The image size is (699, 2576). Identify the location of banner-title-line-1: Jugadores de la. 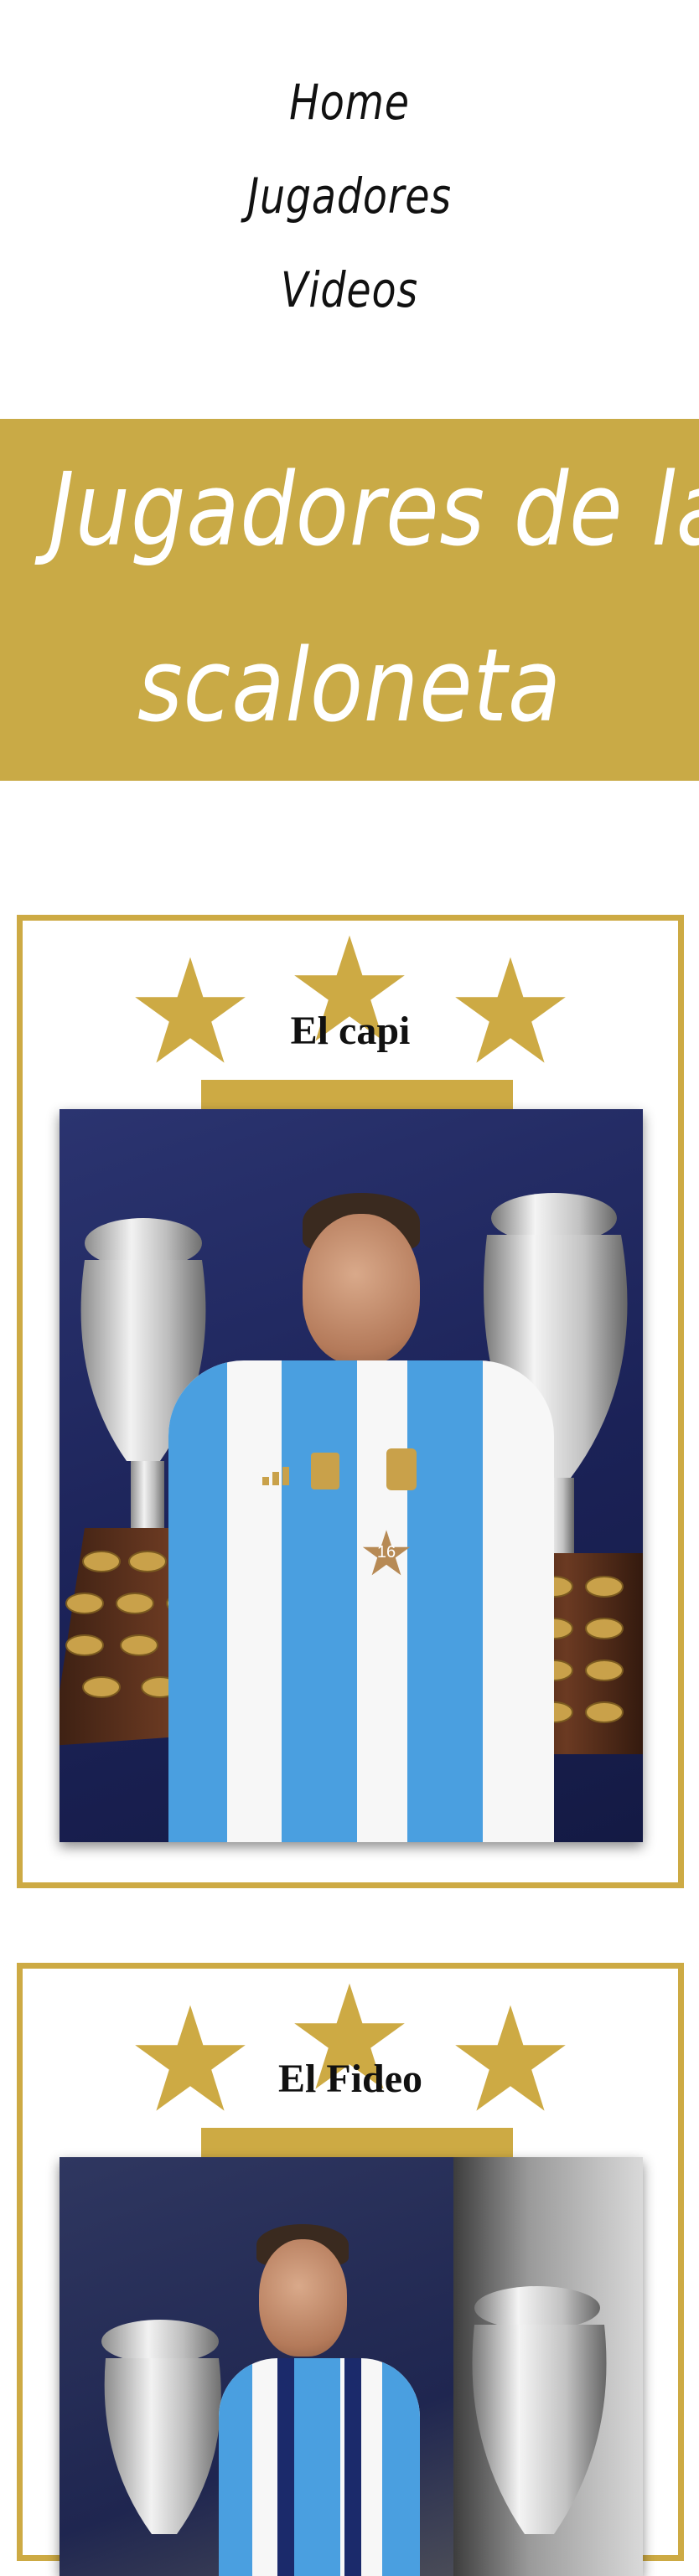
(374, 510).